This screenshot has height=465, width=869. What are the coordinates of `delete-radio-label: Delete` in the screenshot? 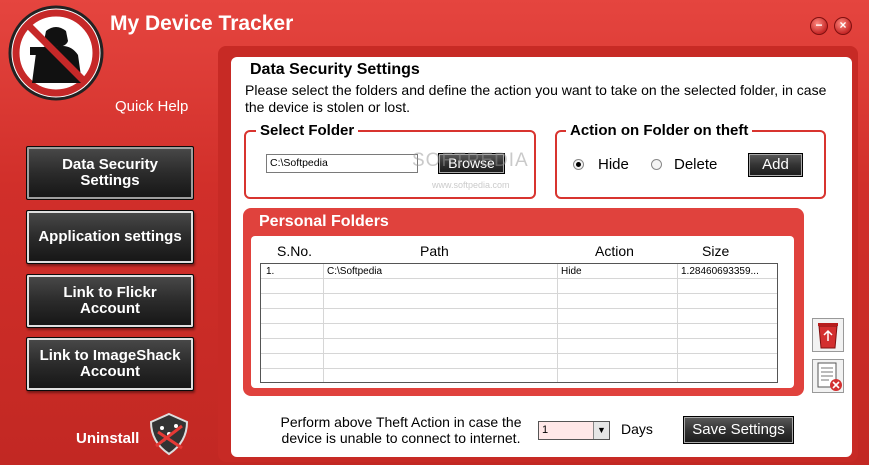 It's located at (696, 164).